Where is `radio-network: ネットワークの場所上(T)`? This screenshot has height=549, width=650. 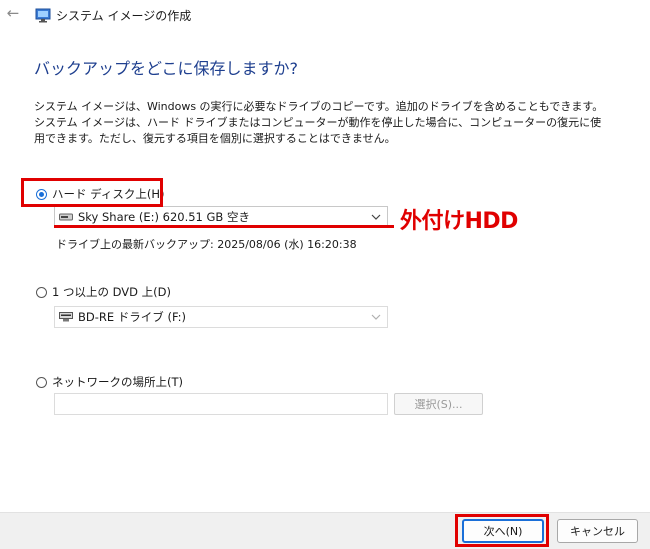
radio-network: ネットワークの場所上(T) is located at coordinates (109, 382).